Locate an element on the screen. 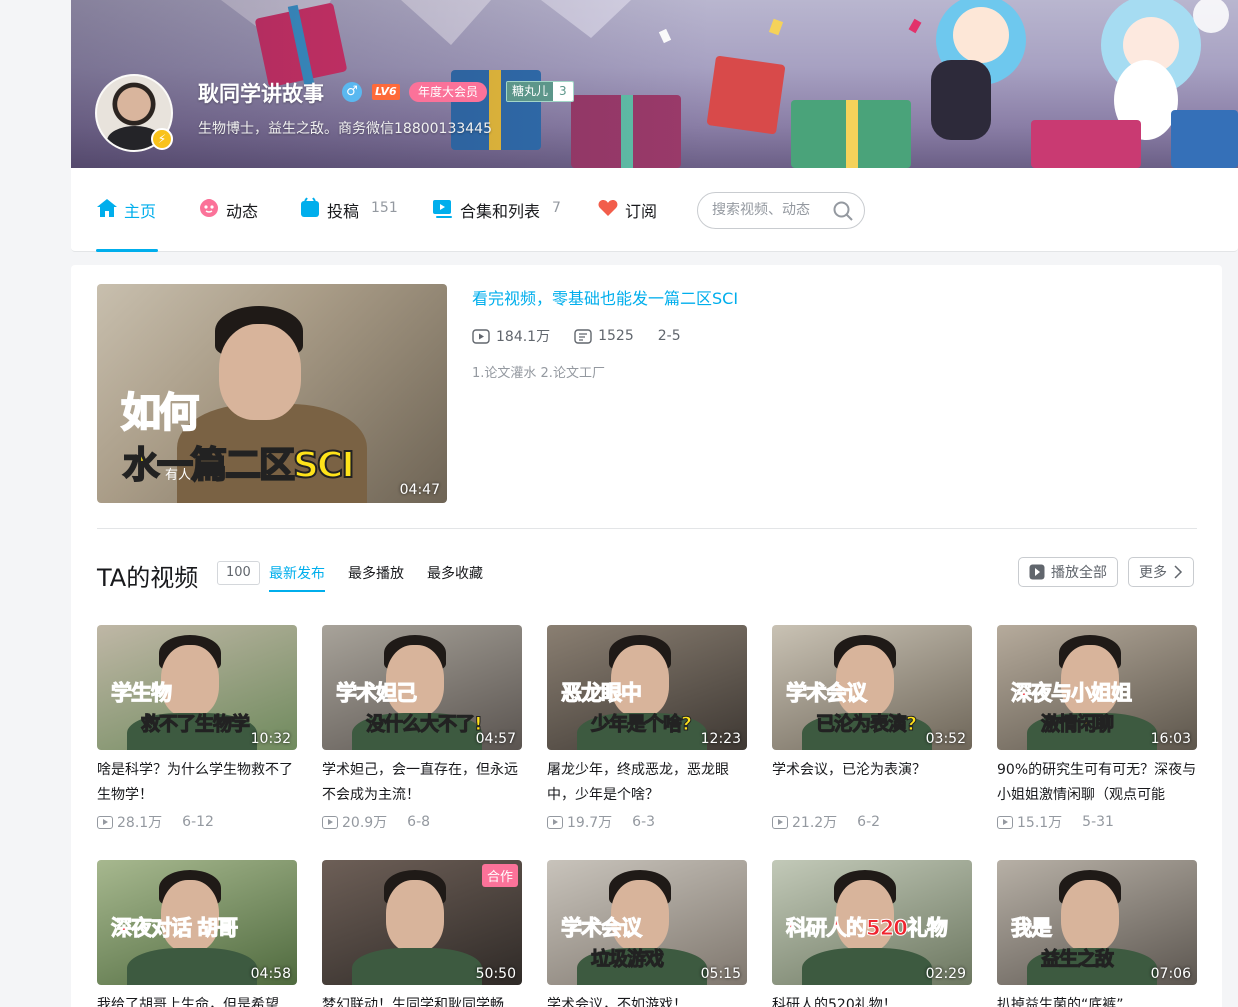 Image resolution: width=1238 pixels, height=1007 pixels. video-views: 20.9万 is located at coordinates (354, 822).